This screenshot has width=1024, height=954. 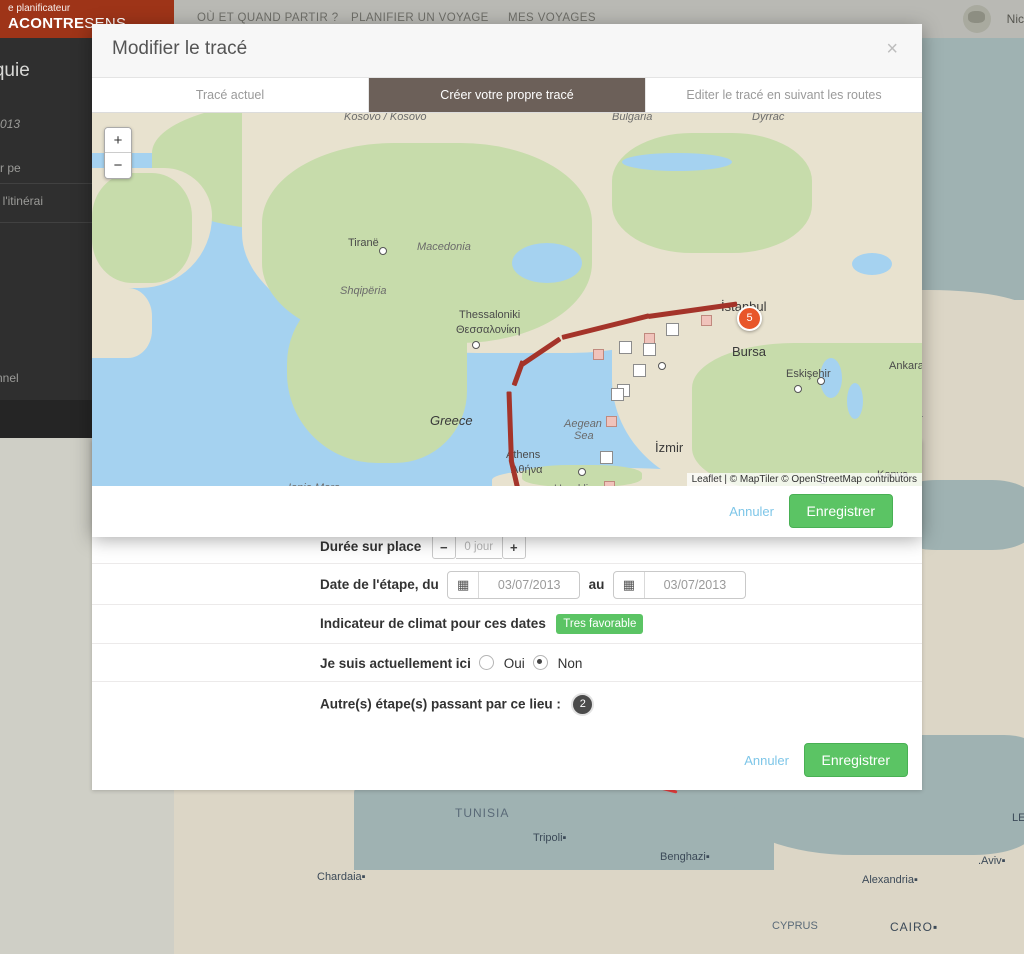 I want to click on minus-icon: −, so click(x=118, y=165).